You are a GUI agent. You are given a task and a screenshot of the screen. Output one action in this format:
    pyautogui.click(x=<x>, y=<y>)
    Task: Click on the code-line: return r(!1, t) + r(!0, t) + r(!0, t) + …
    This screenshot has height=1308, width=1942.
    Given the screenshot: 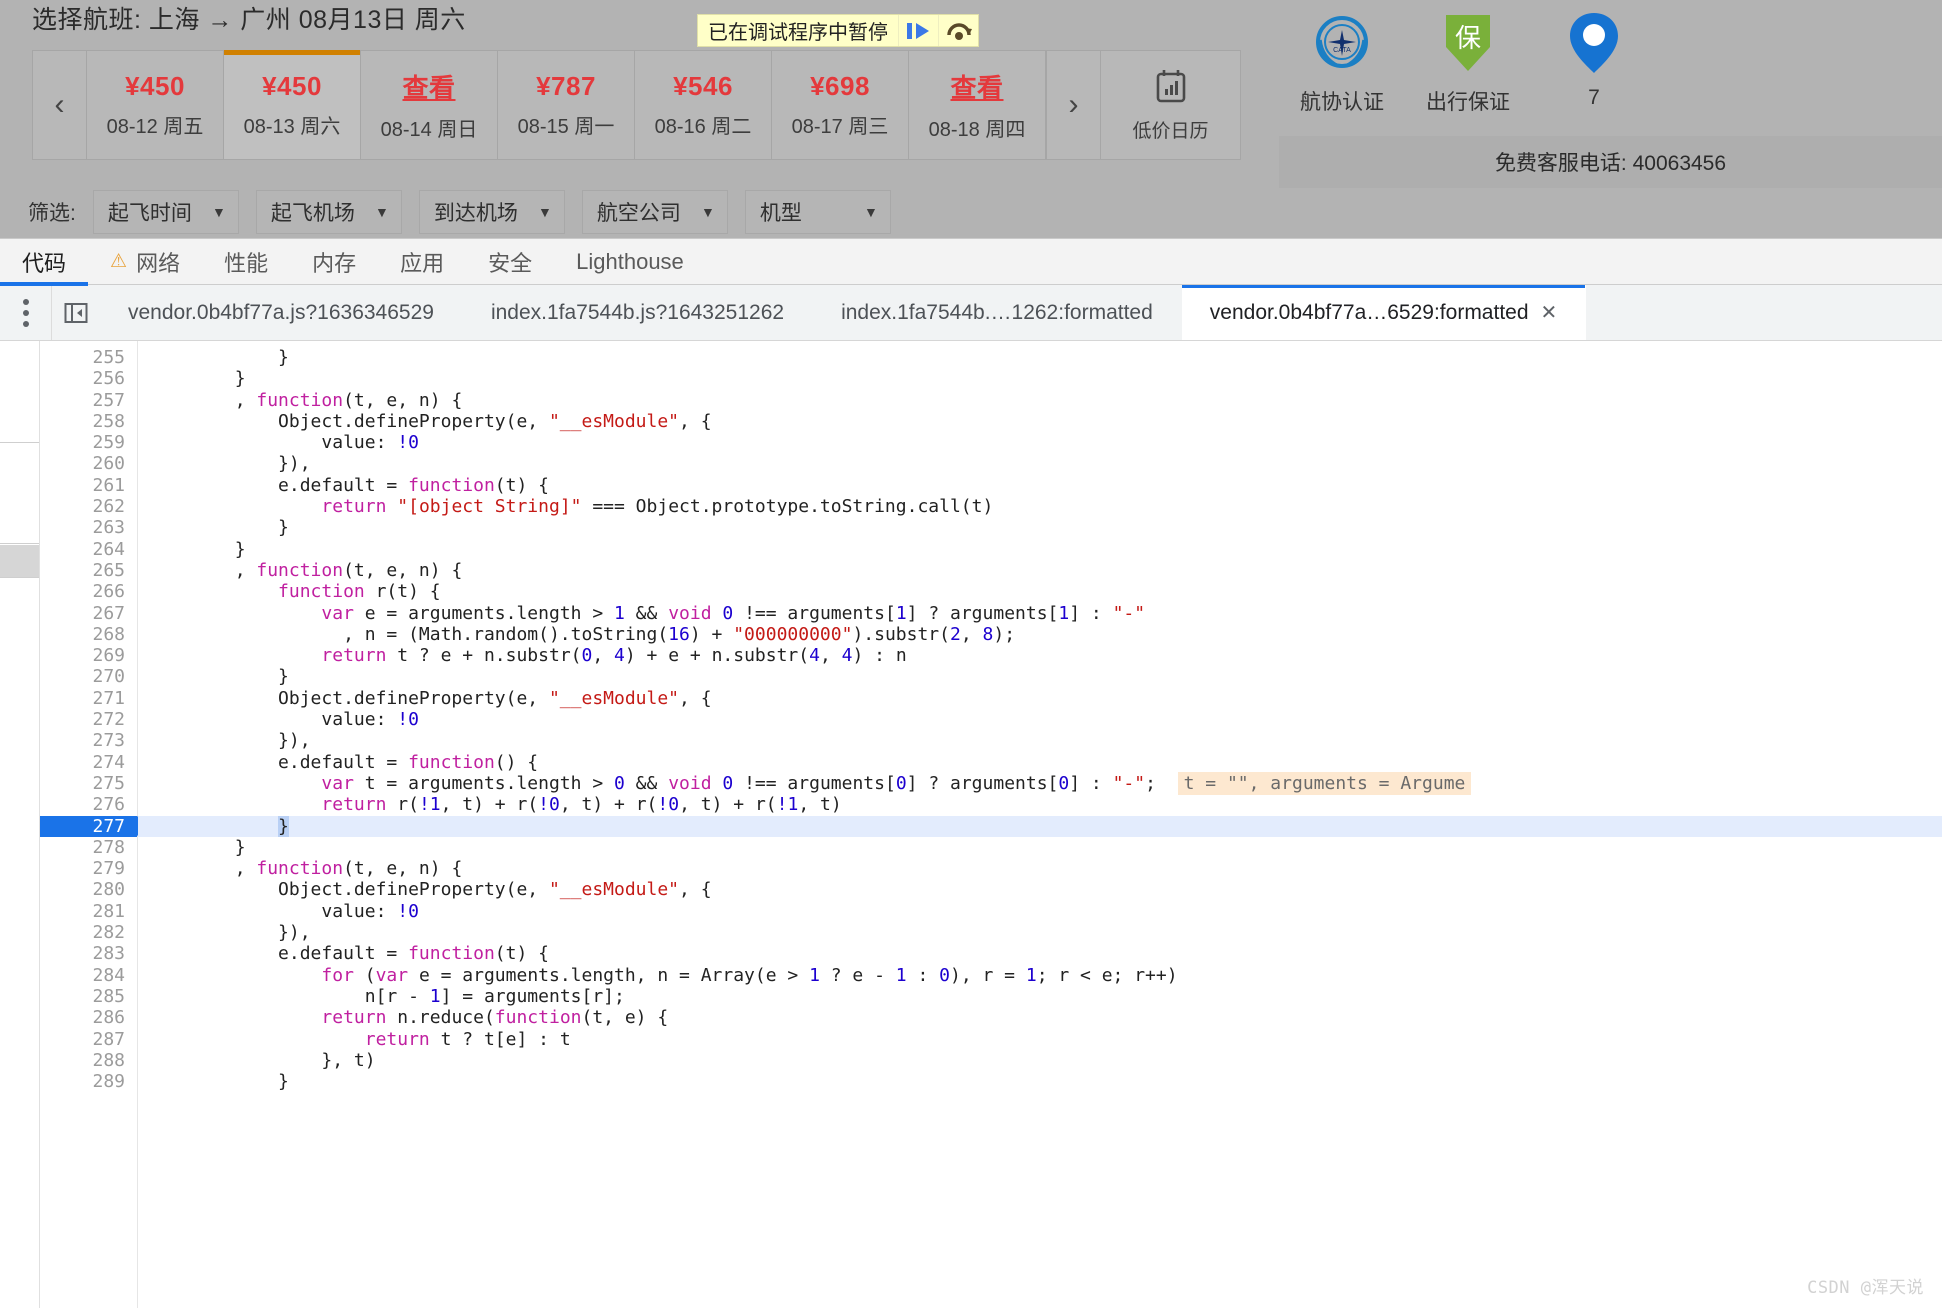 What is the action you would take?
    pyautogui.click(x=1040, y=804)
    